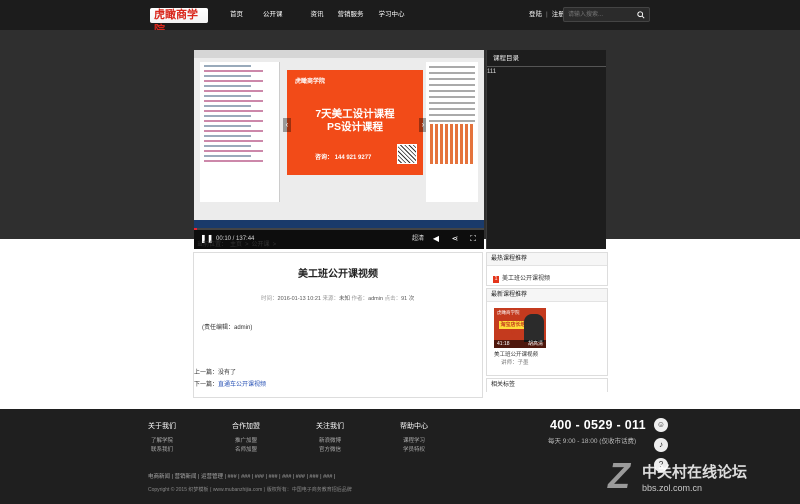 This screenshot has height=504, width=800. What do you see at coordinates (407, 154) in the screenshot?
I see `qr-code` at bounding box center [407, 154].